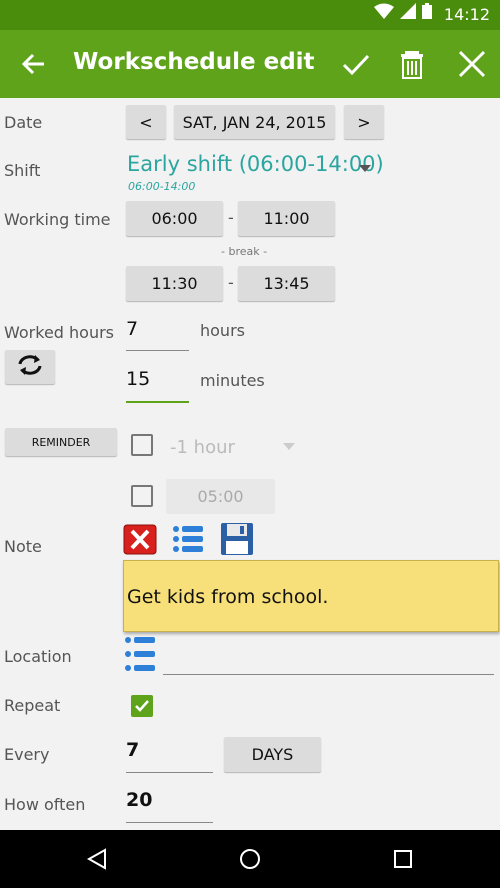 This screenshot has width=500, height=888. What do you see at coordinates (162, 186) in the screenshot?
I see `shift-subtext: 06:00-14:00` at bounding box center [162, 186].